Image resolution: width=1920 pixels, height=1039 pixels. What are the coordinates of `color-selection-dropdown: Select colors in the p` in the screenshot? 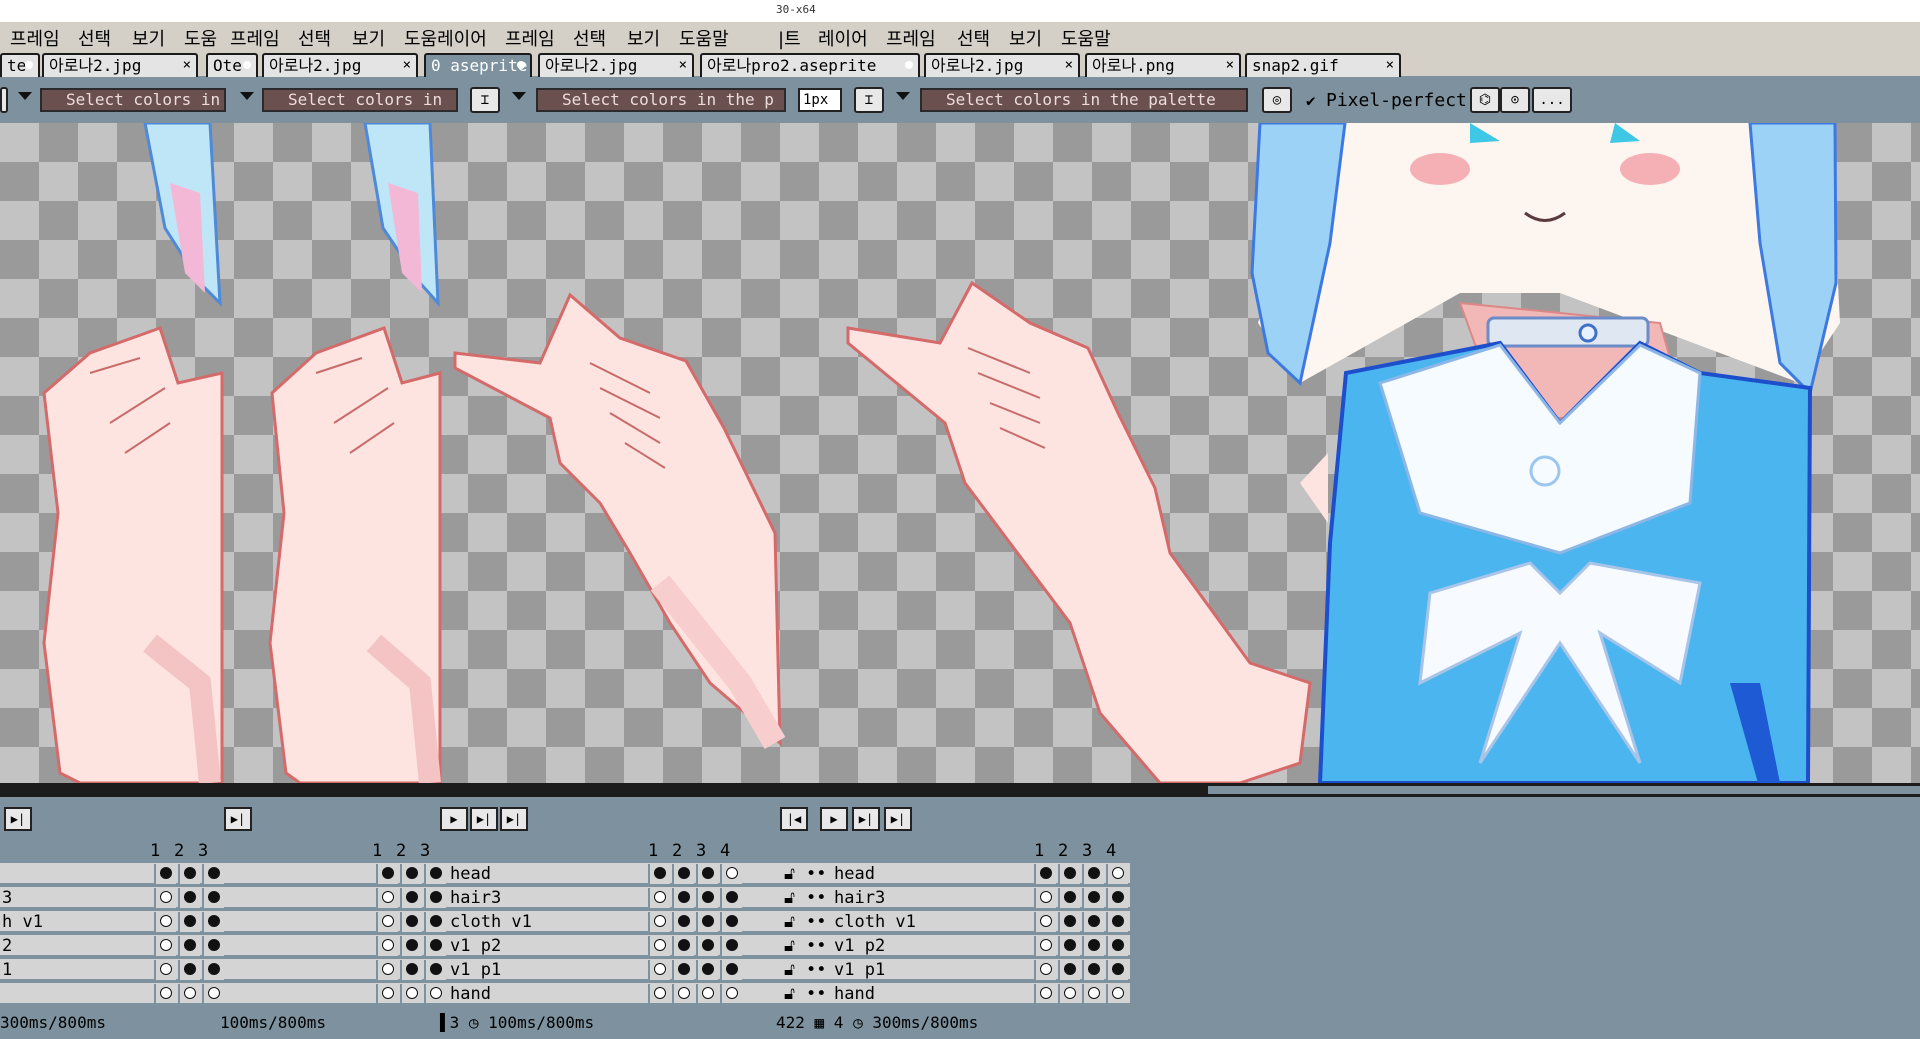 It's located at (661, 100).